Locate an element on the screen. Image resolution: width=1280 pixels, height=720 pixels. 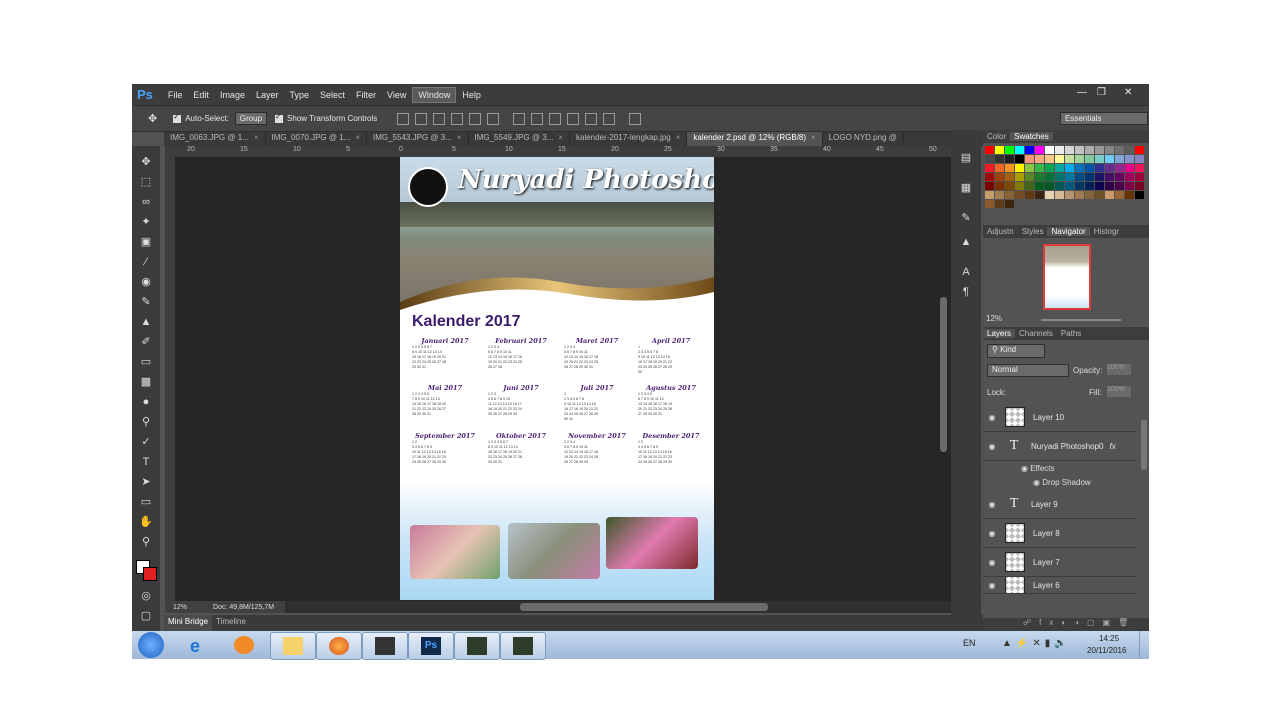
move-tool-icon: ✥ is located at coordinates (146, 162).